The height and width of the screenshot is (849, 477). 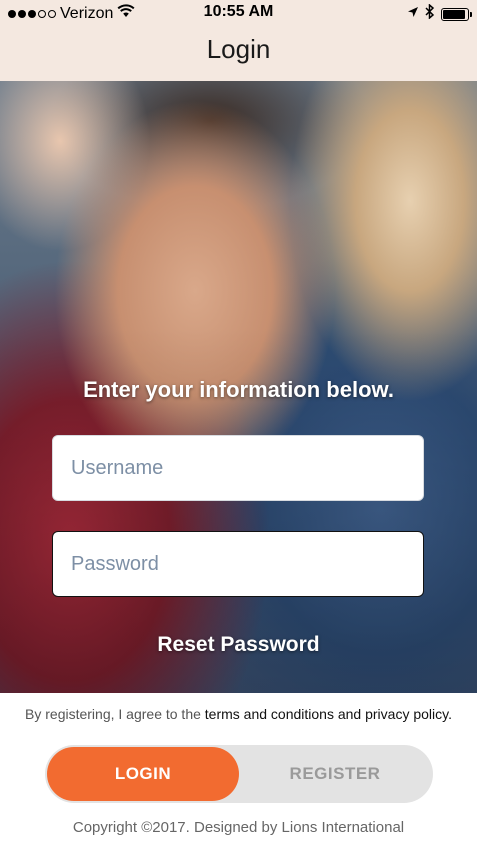 I want to click on bluetooth-icon, so click(x=430, y=13).